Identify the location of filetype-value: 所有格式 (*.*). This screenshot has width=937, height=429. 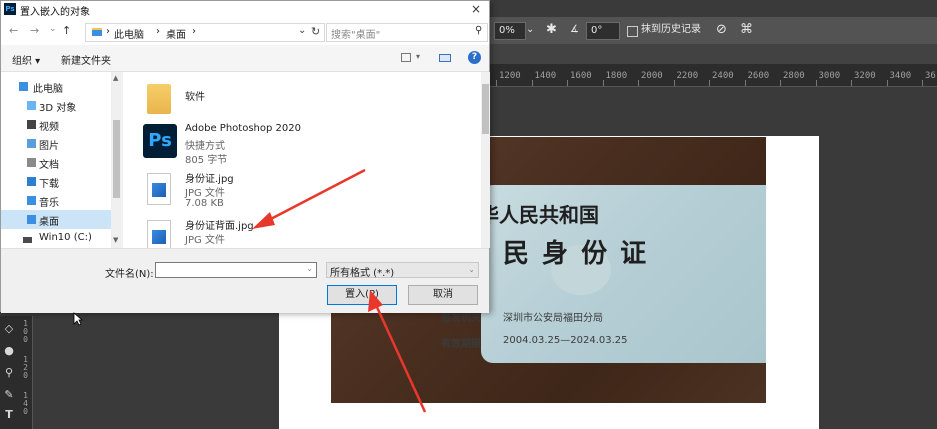
(362, 273).